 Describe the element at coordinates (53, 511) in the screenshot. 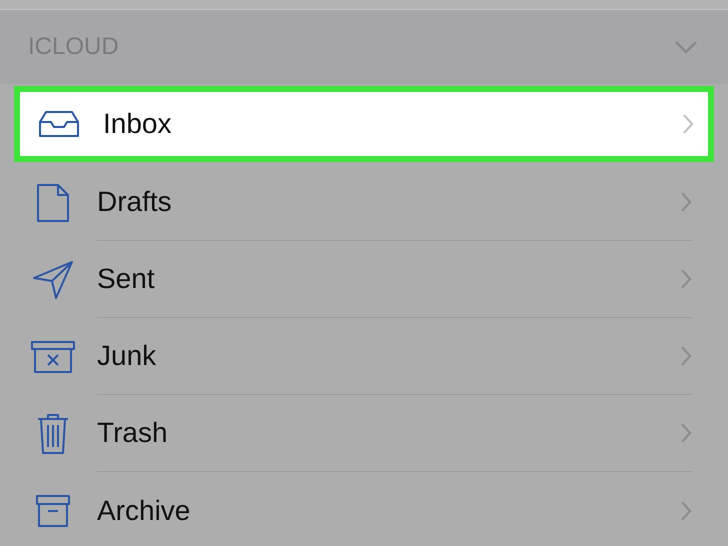

I see `archive-box-icon` at that location.